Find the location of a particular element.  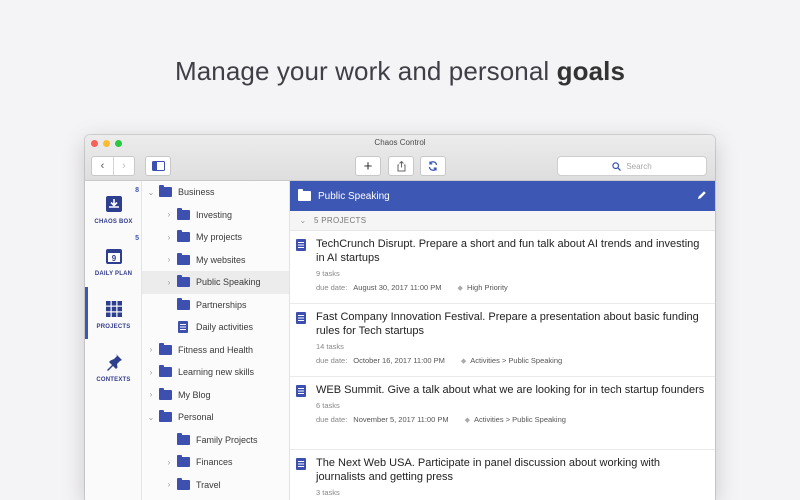

tree-item-investing: › Investing is located at coordinates (215, 215).